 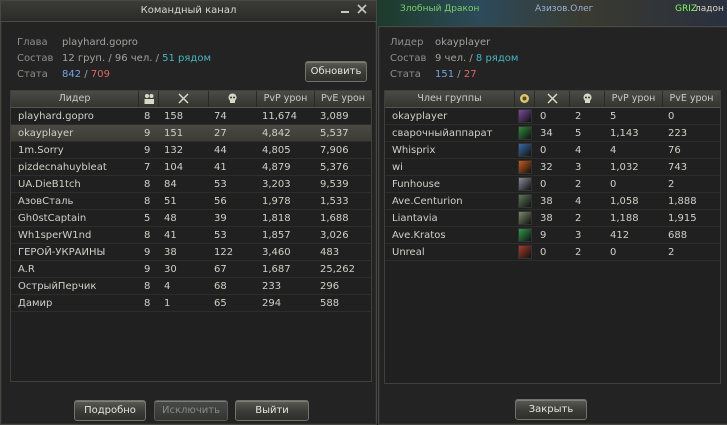 I want to click on cell-count: 9, so click(x=147, y=269).